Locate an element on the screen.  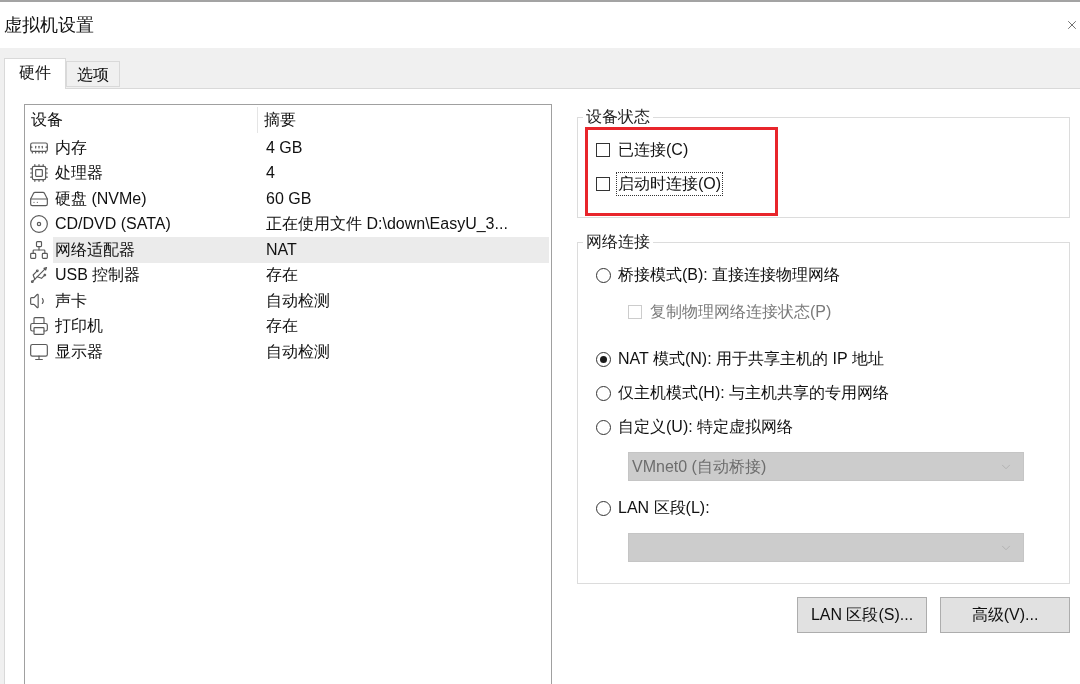
monitor-icon is located at coordinates (39, 351).